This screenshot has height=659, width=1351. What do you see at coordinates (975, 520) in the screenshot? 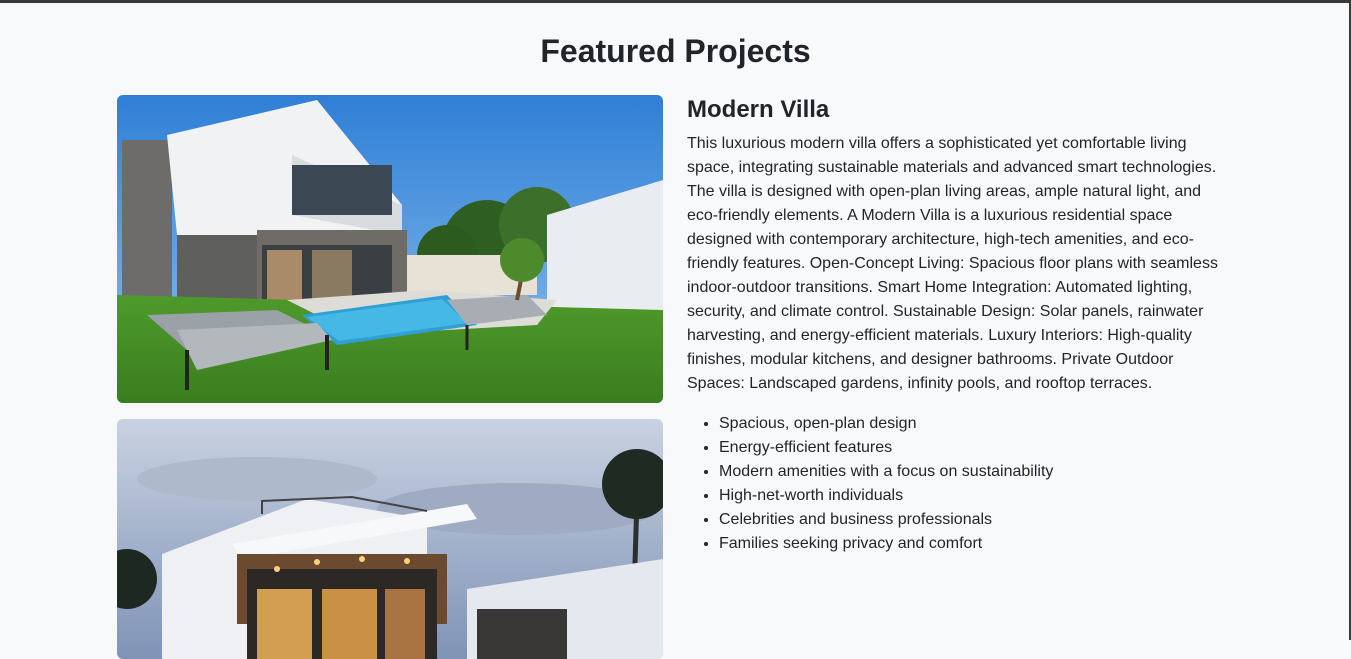
I see `list-item: Celebrities and business professionals` at bounding box center [975, 520].